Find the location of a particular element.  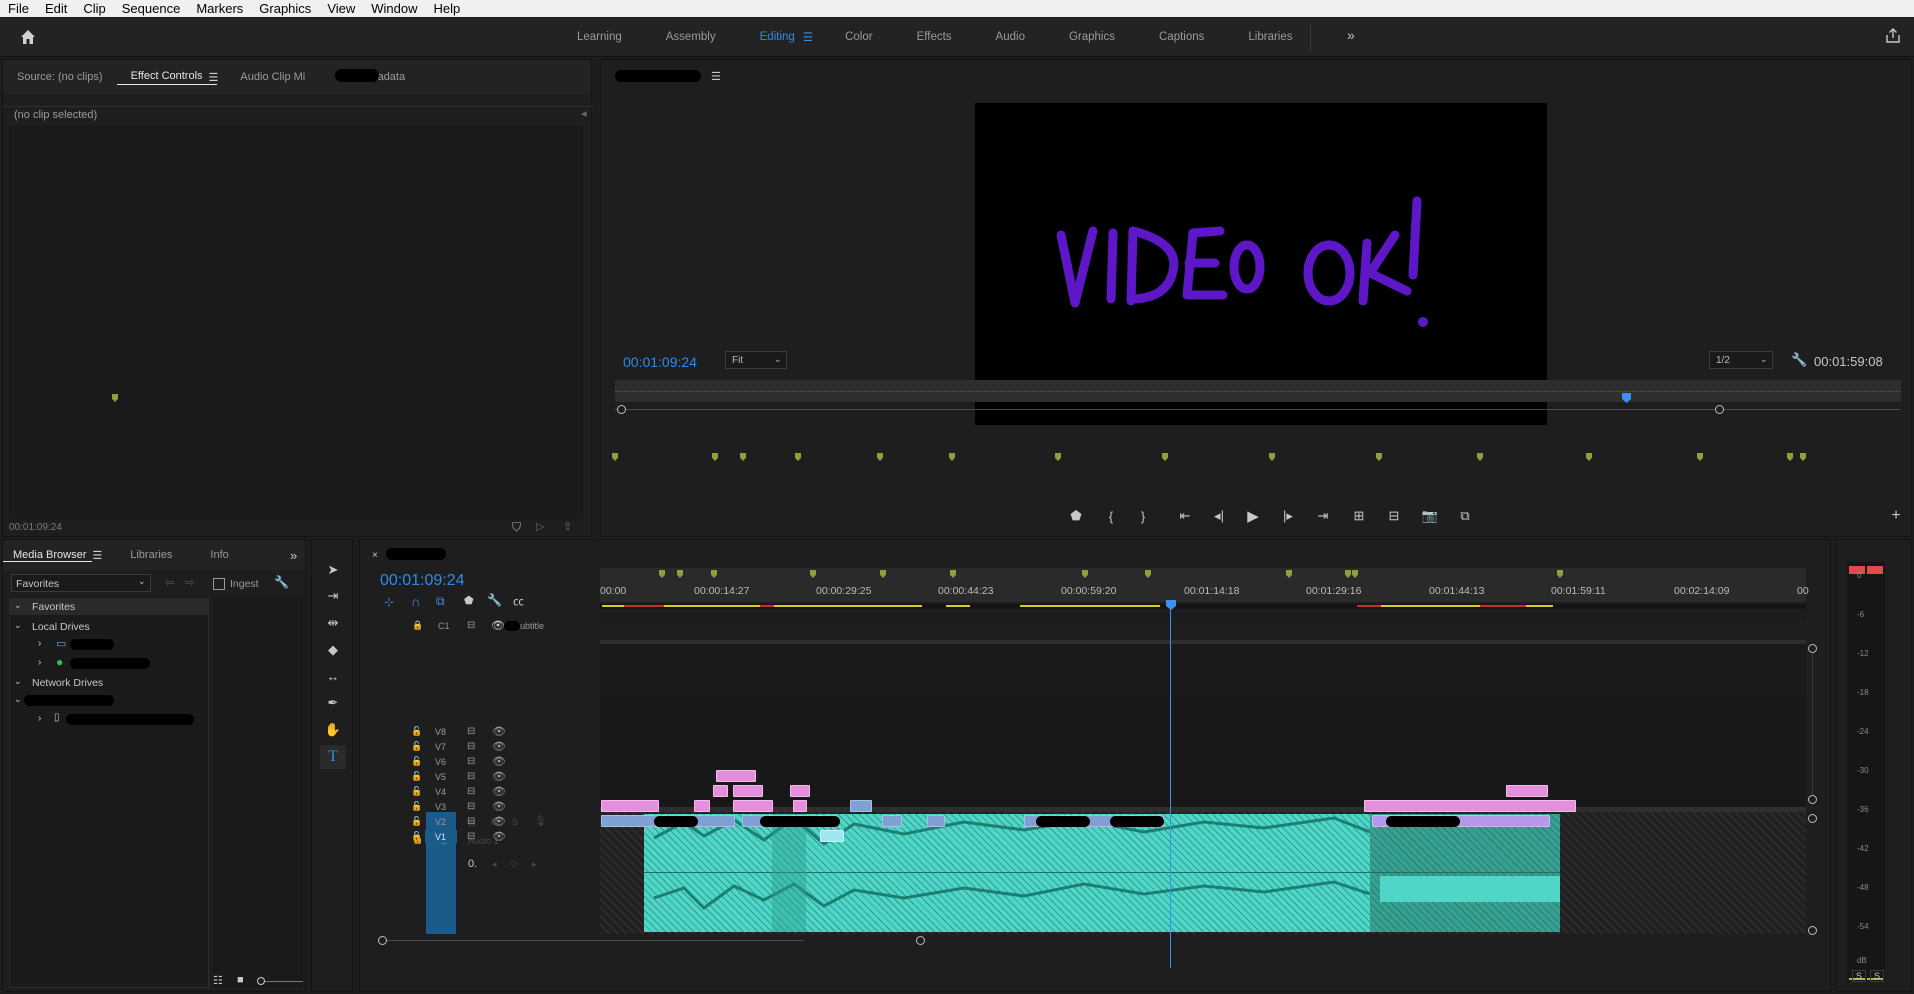

filter-icon: ⛉ is located at coordinates (516, 527).